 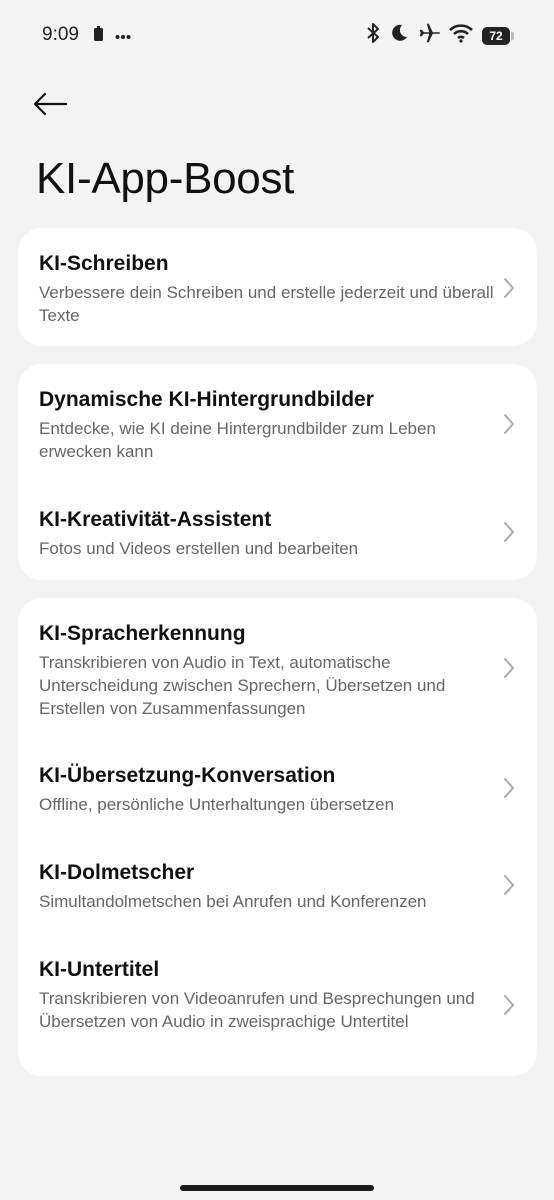 What do you see at coordinates (60, 34) in the screenshot?
I see `status-time: 9:09` at bounding box center [60, 34].